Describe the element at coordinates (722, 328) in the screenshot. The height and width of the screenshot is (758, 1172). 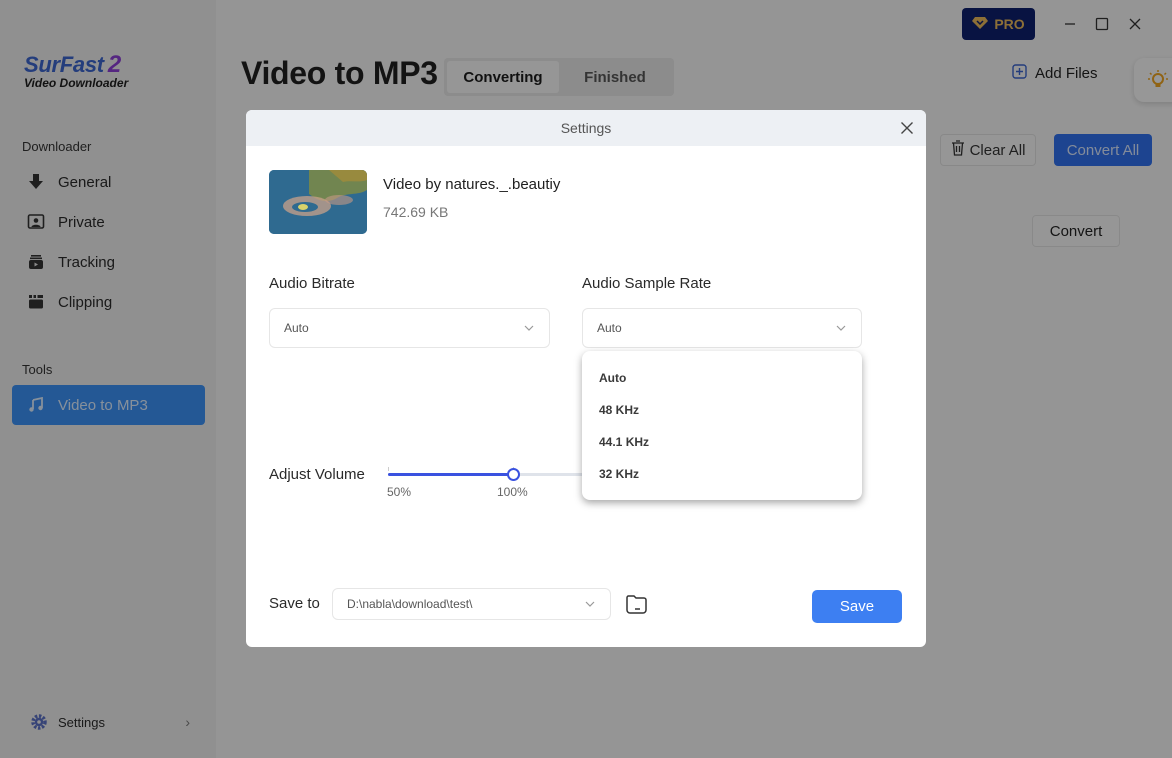
I see `audio-sample-rate-select: Auto` at that location.